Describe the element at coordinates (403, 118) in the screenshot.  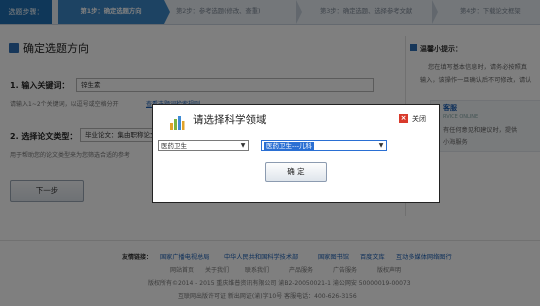
I see `close-icon: ×` at that location.